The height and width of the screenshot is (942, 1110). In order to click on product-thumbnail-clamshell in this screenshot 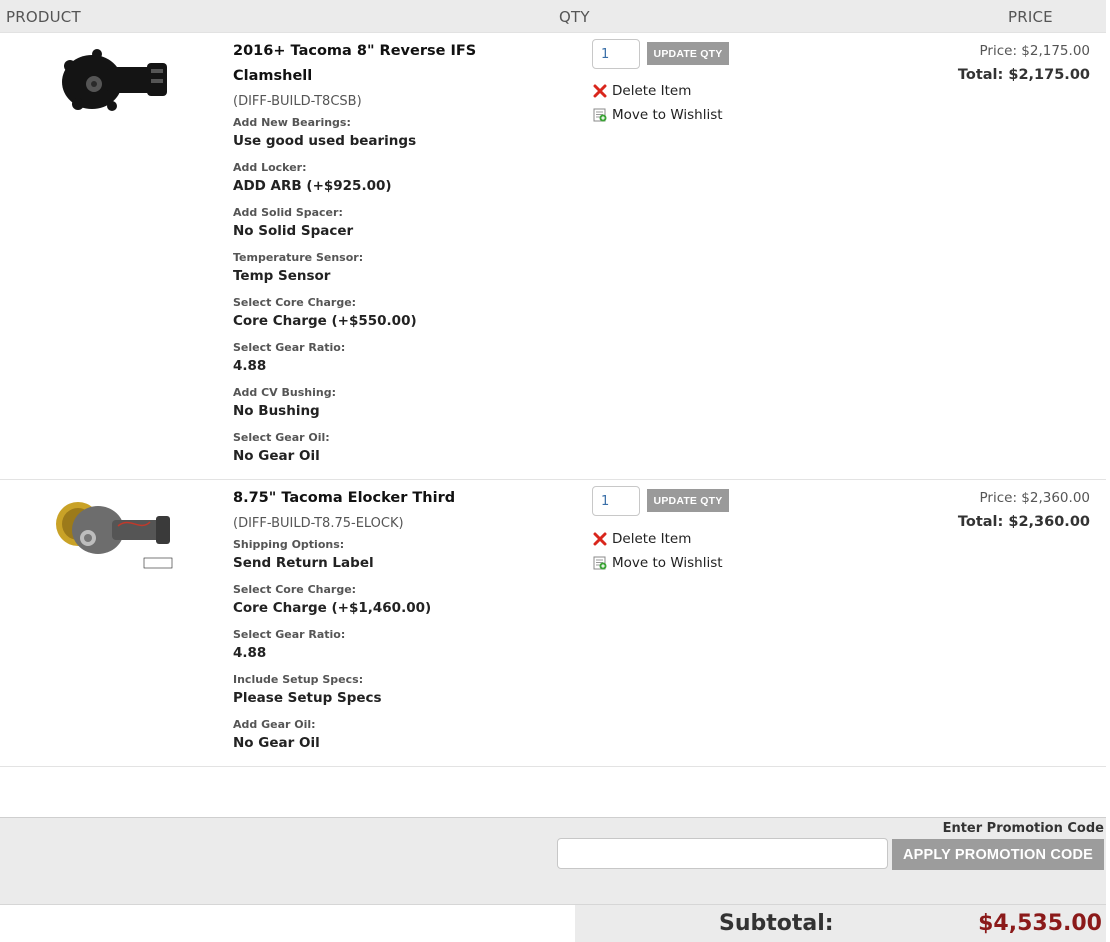, I will do `click(113, 86)`.